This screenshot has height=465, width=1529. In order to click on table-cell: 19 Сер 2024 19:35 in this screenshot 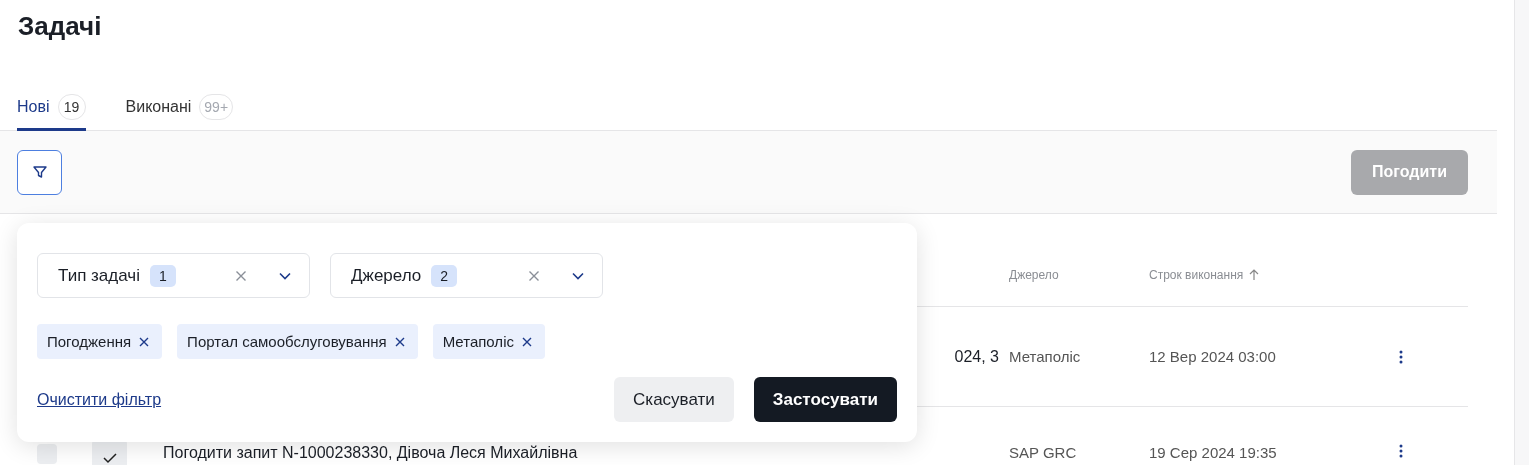, I will do `click(1213, 452)`.